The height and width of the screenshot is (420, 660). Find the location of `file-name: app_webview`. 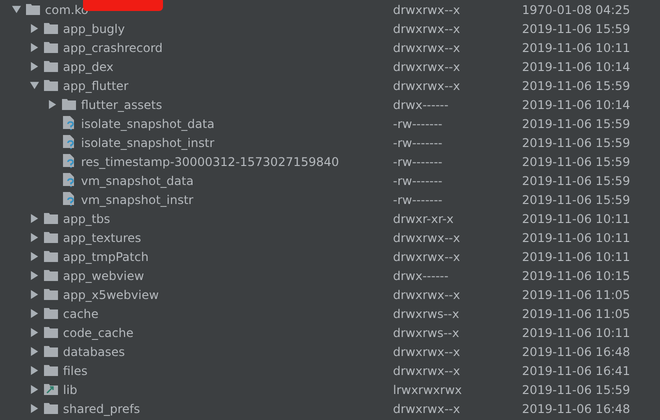

file-name: app_webview is located at coordinates (103, 275).